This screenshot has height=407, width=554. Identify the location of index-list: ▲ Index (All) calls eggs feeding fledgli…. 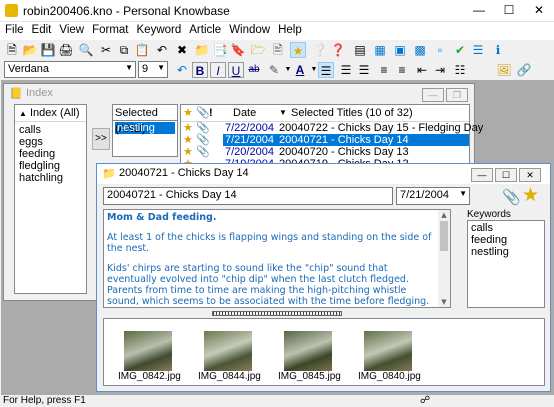
(50, 199).